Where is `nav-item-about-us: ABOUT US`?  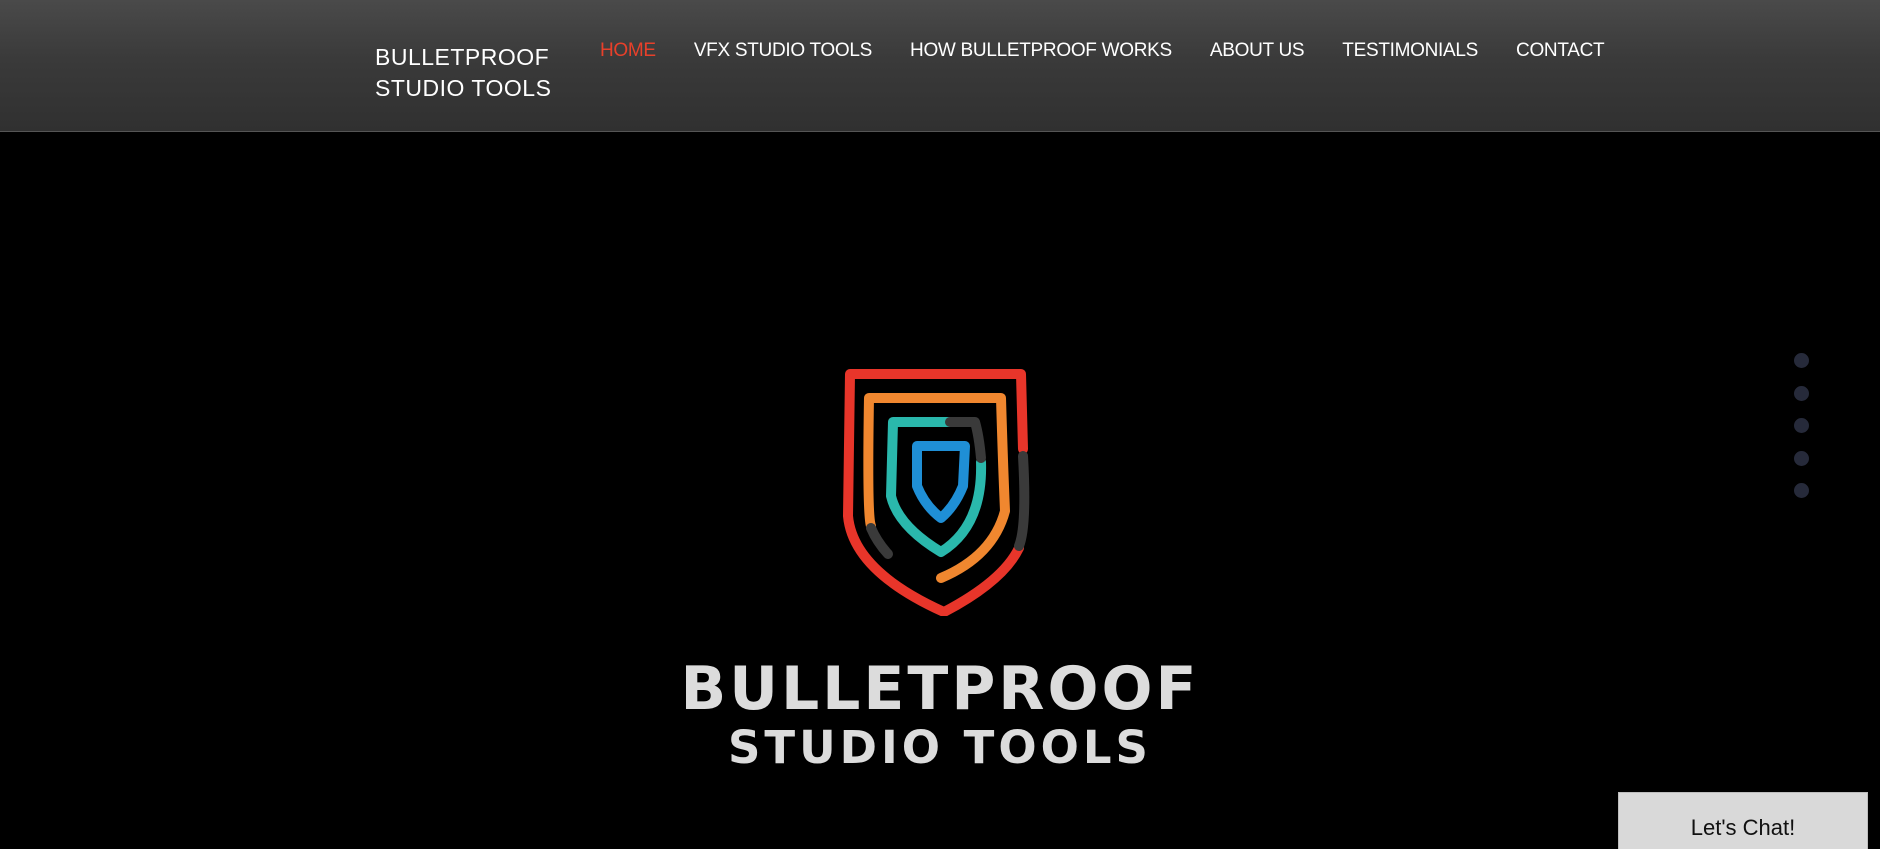 nav-item-about-us: ABOUT US is located at coordinates (1257, 51).